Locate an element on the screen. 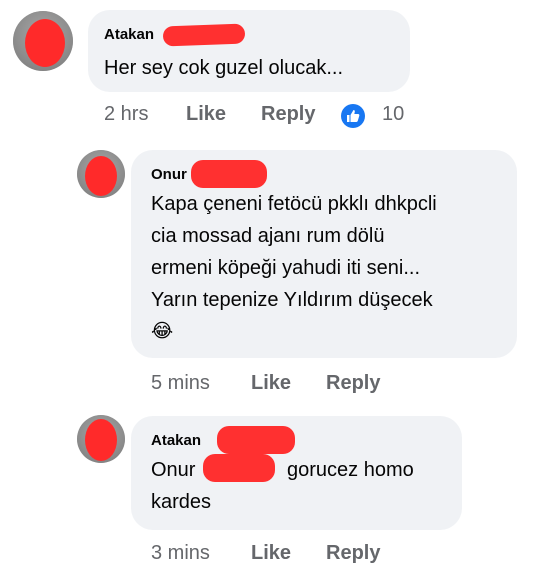 This screenshot has height=576, width=539. comment-text-line: kardes is located at coordinates (181, 502).